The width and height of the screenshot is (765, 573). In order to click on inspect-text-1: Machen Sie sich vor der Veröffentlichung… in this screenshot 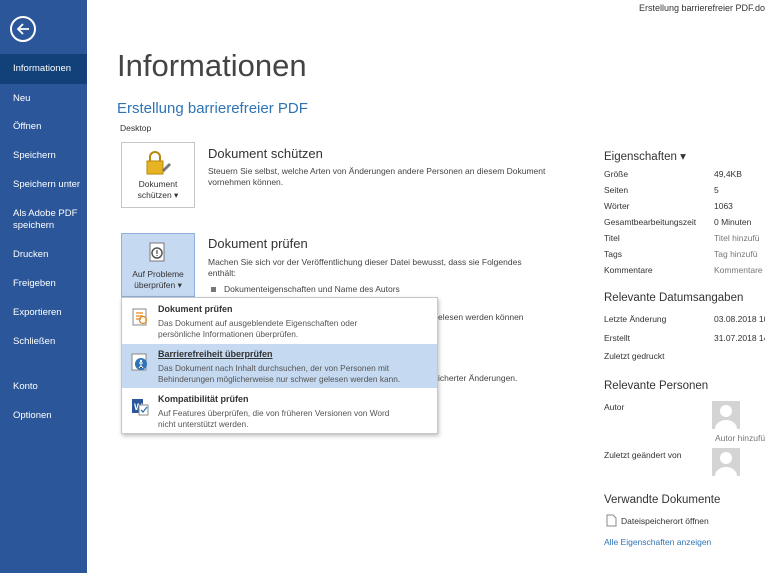, I will do `click(365, 262)`.